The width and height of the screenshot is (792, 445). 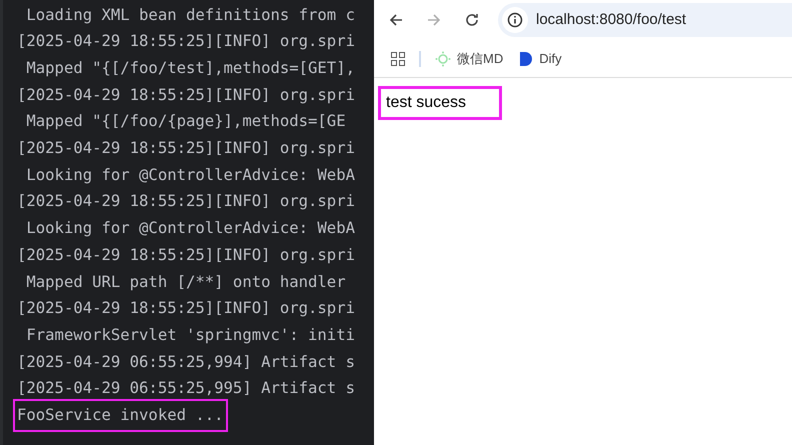 What do you see at coordinates (186, 362) in the screenshot?
I see `log-line: [2025-04-29 06:55:25,994] Artifact s` at bounding box center [186, 362].